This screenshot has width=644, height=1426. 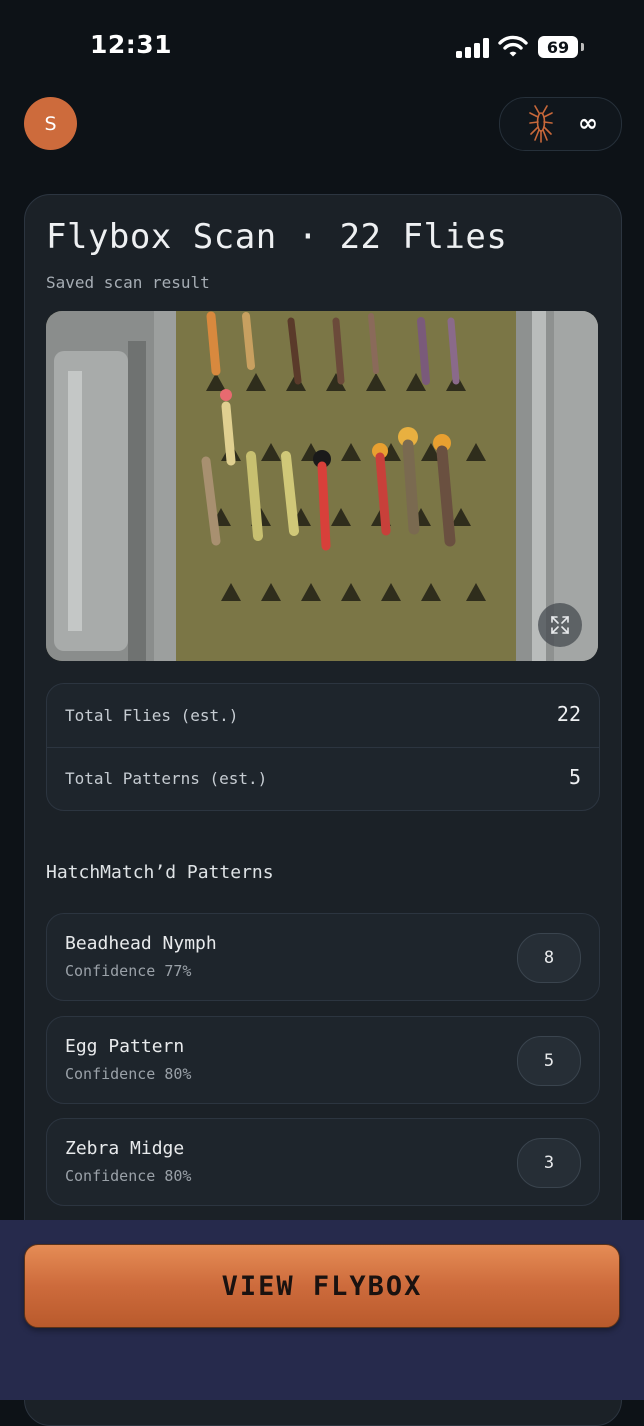 What do you see at coordinates (323, 957) in the screenshot?
I see `pattern-item-beadhead-nymph: Beadhead Nymph Confidence 77% 8` at bounding box center [323, 957].